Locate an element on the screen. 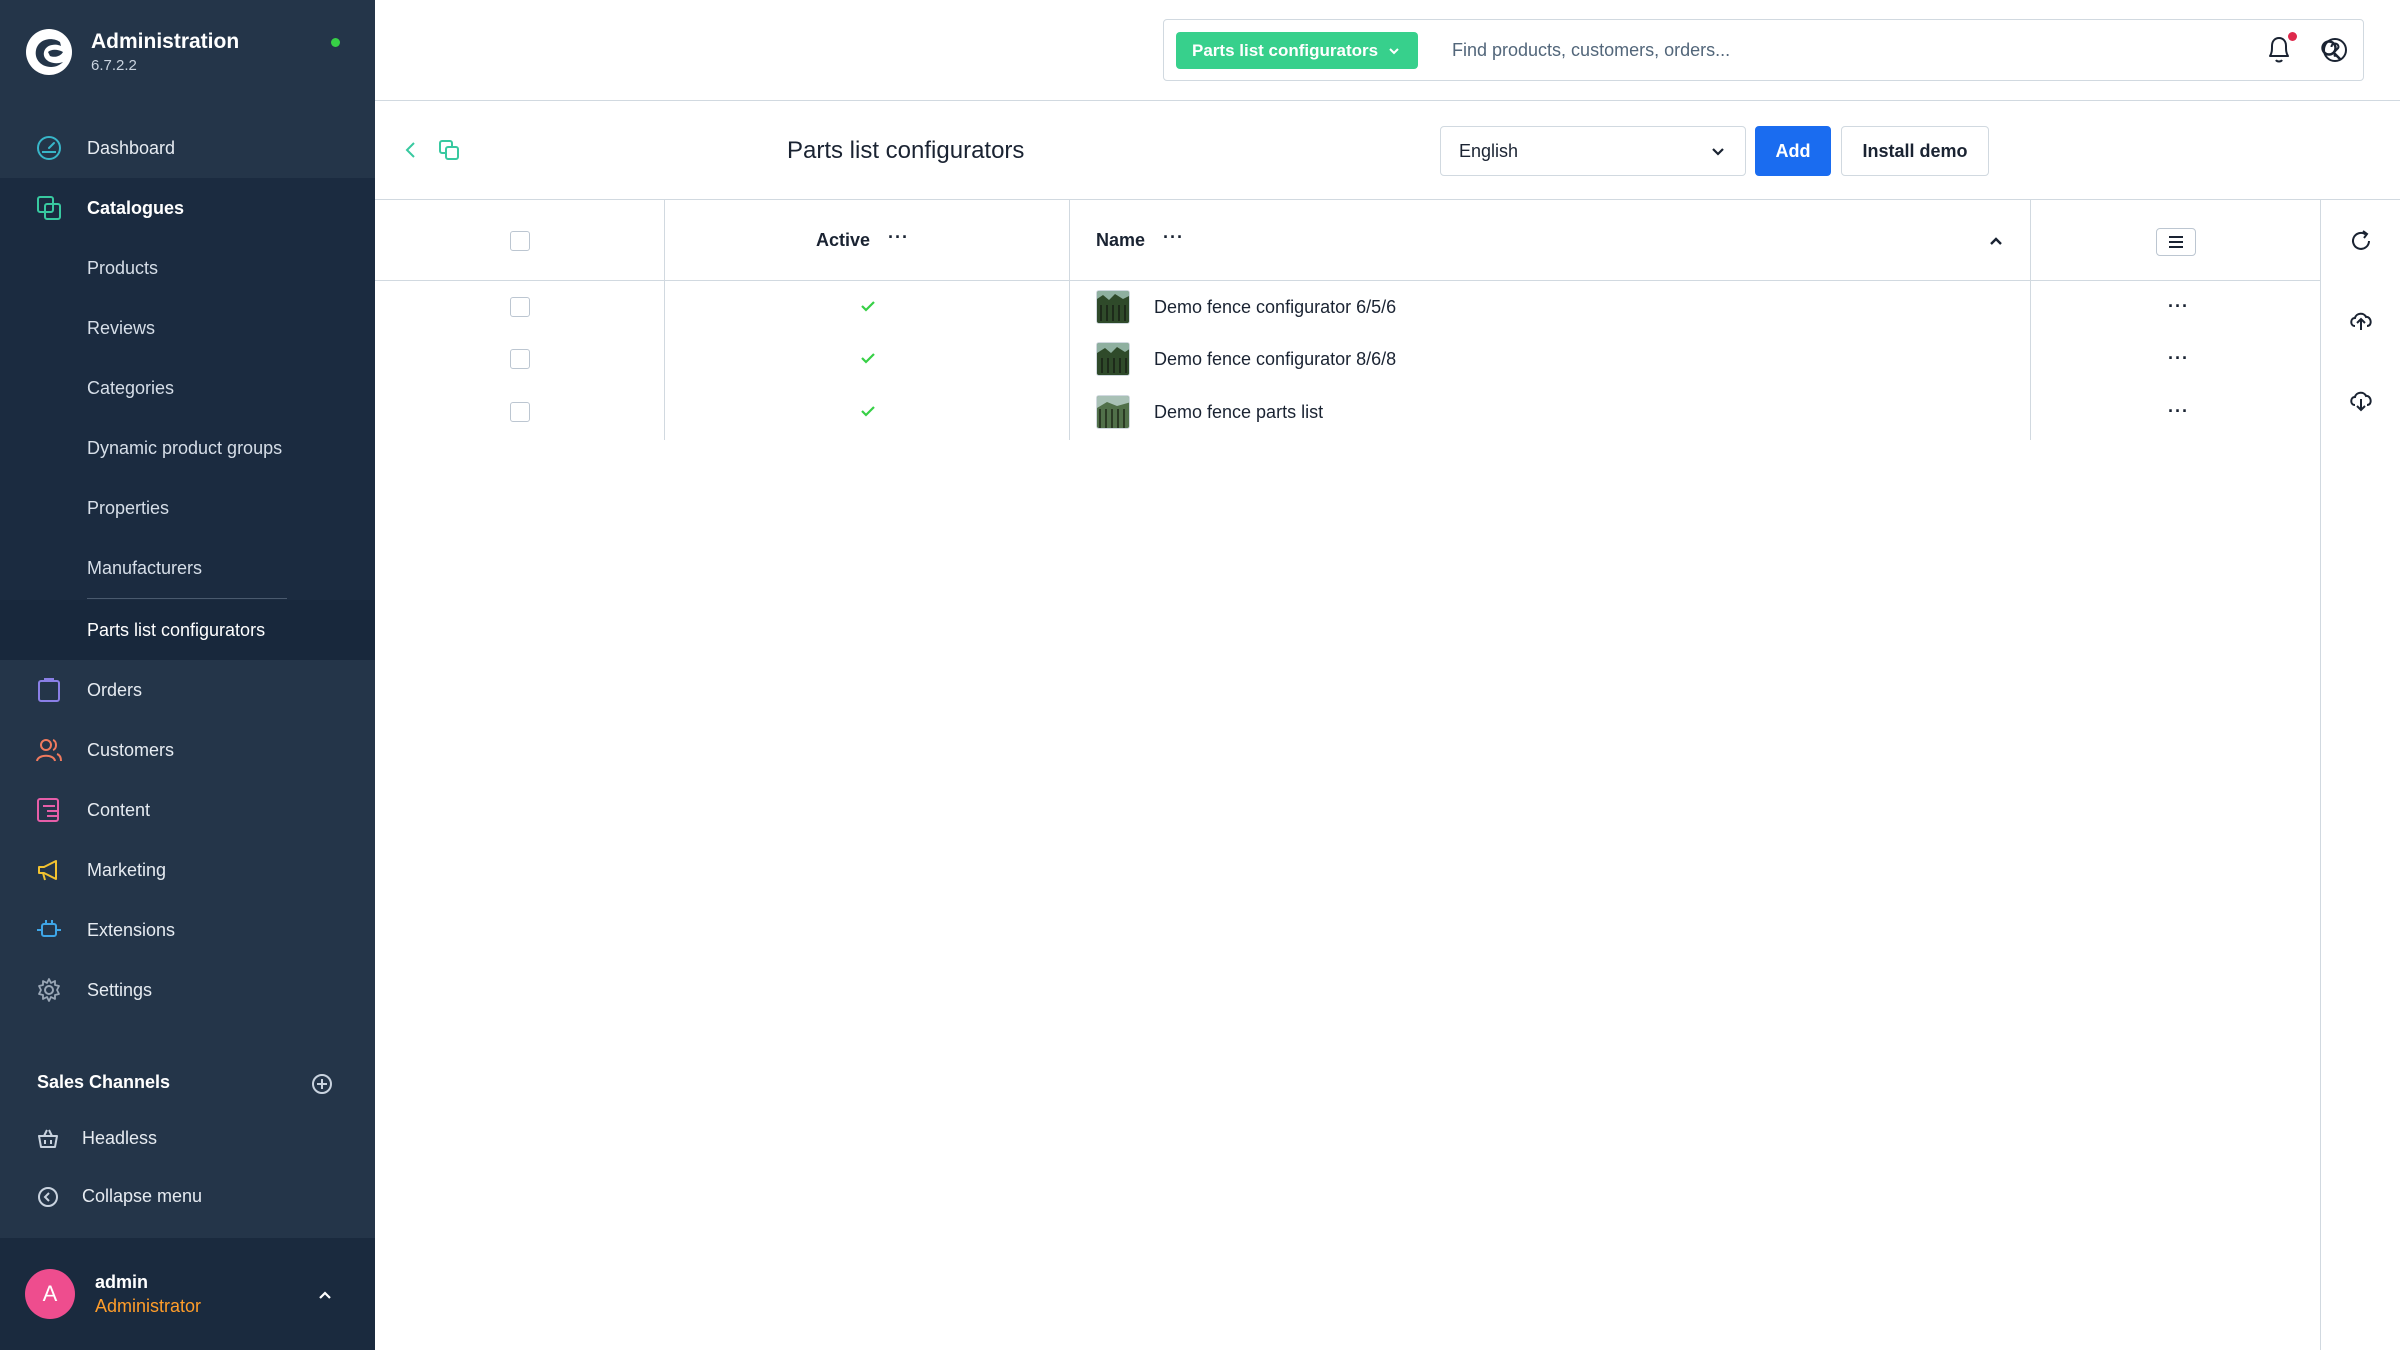 The width and height of the screenshot is (2400, 1350). sales-channel-headless: Headless is located at coordinates (187, 1139).